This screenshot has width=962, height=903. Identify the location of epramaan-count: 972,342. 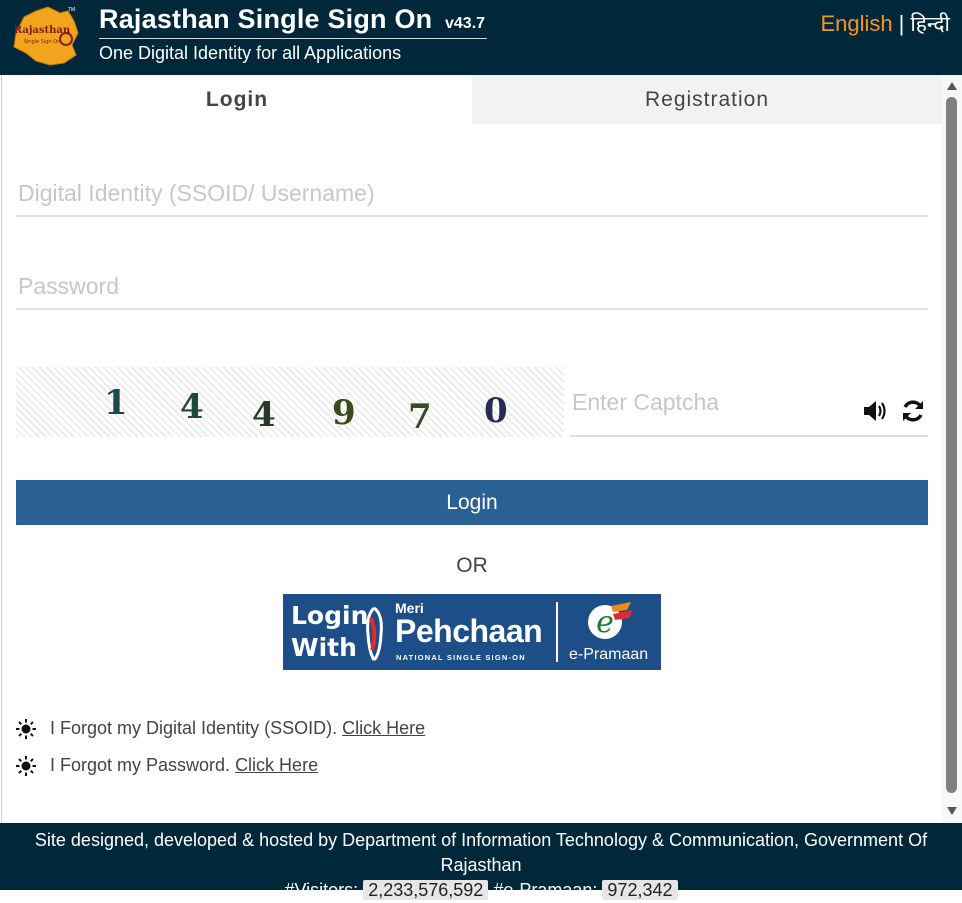
(640, 890).